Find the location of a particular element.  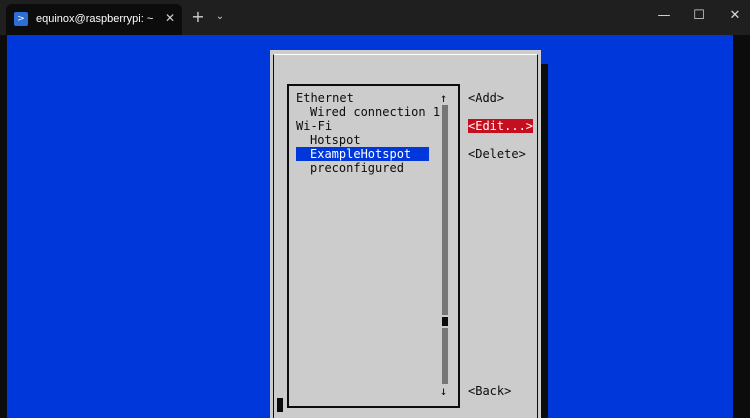

list-group-wifi: Wi-Fi is located at coordinates (314, 126).